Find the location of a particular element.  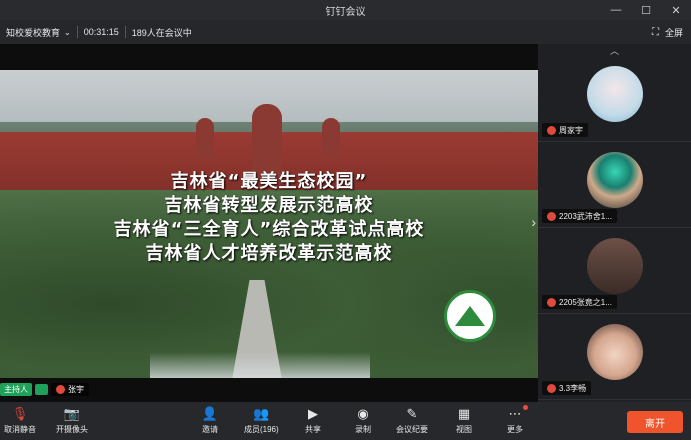

title-bar: 钉钉会议 — ☐ ✕ is located at coordinates (345, 10).